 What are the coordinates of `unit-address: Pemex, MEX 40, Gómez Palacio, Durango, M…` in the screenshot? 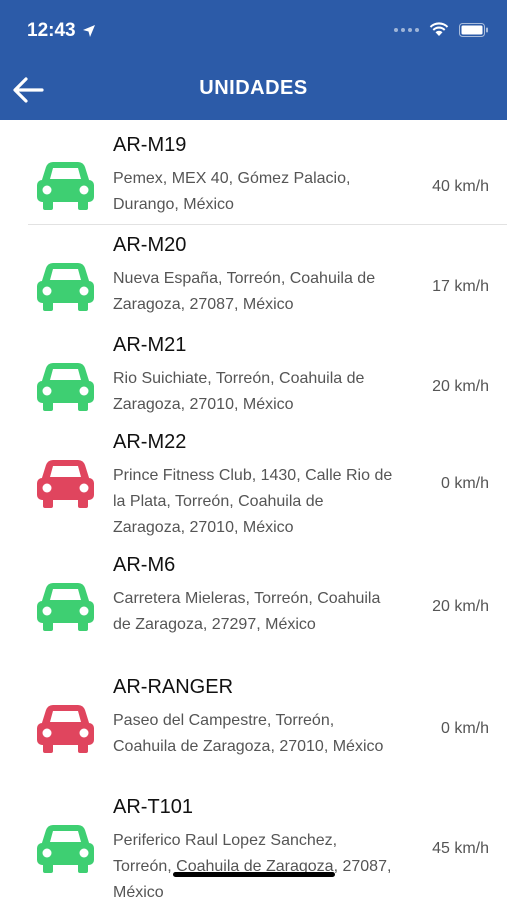 It's located at (232, 191).